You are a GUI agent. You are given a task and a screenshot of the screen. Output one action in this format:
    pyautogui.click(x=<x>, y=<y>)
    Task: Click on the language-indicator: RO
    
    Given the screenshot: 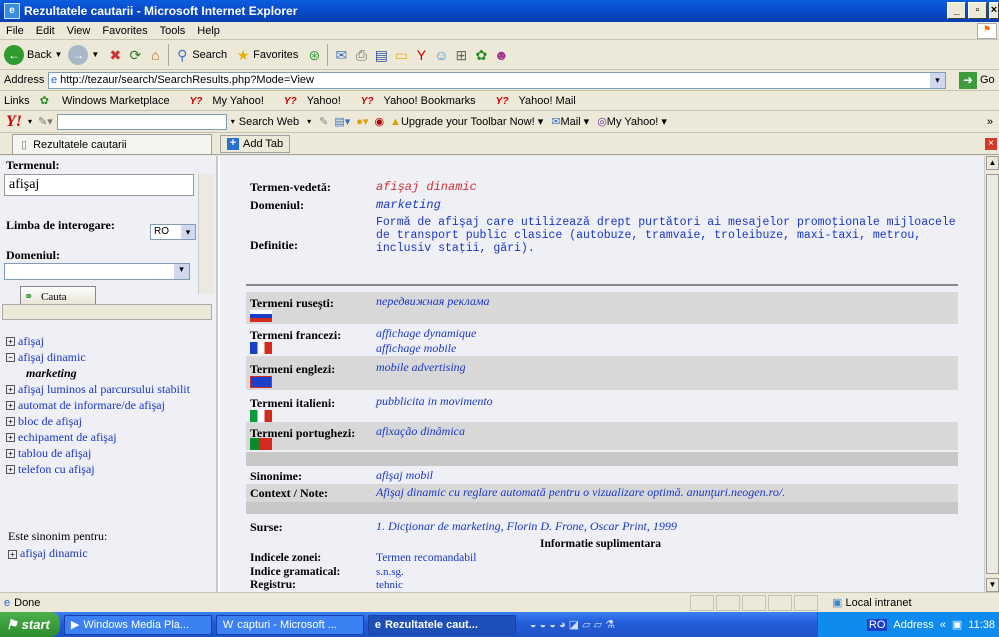 What is the action you would take?
    pyautogui.click(x=877, y=624)
    